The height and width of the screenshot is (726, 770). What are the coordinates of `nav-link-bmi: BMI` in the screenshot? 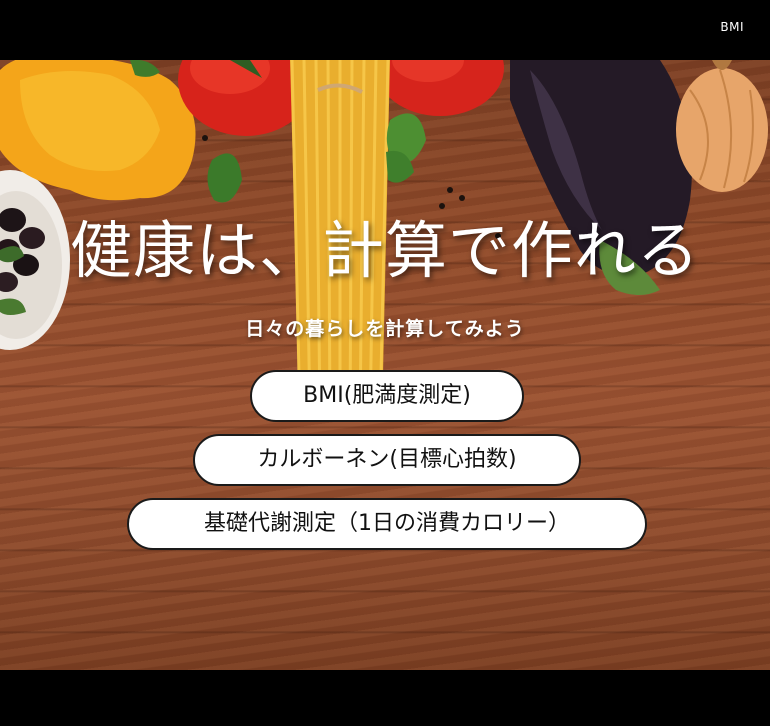 It's located at (732, 27).